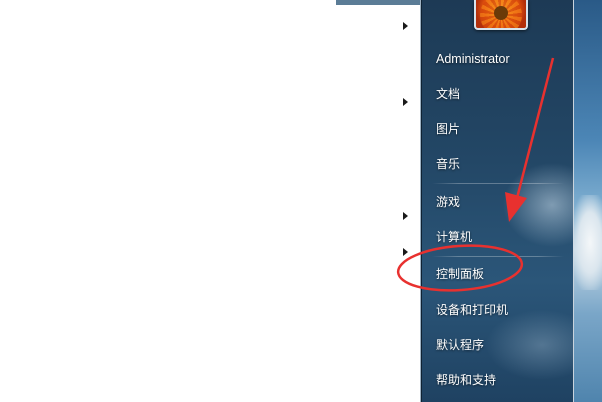 The width and height of the screenshot is (602, 402). I want to click on menu-item-devices-printers: 设备和打印机, so click(472, 310).